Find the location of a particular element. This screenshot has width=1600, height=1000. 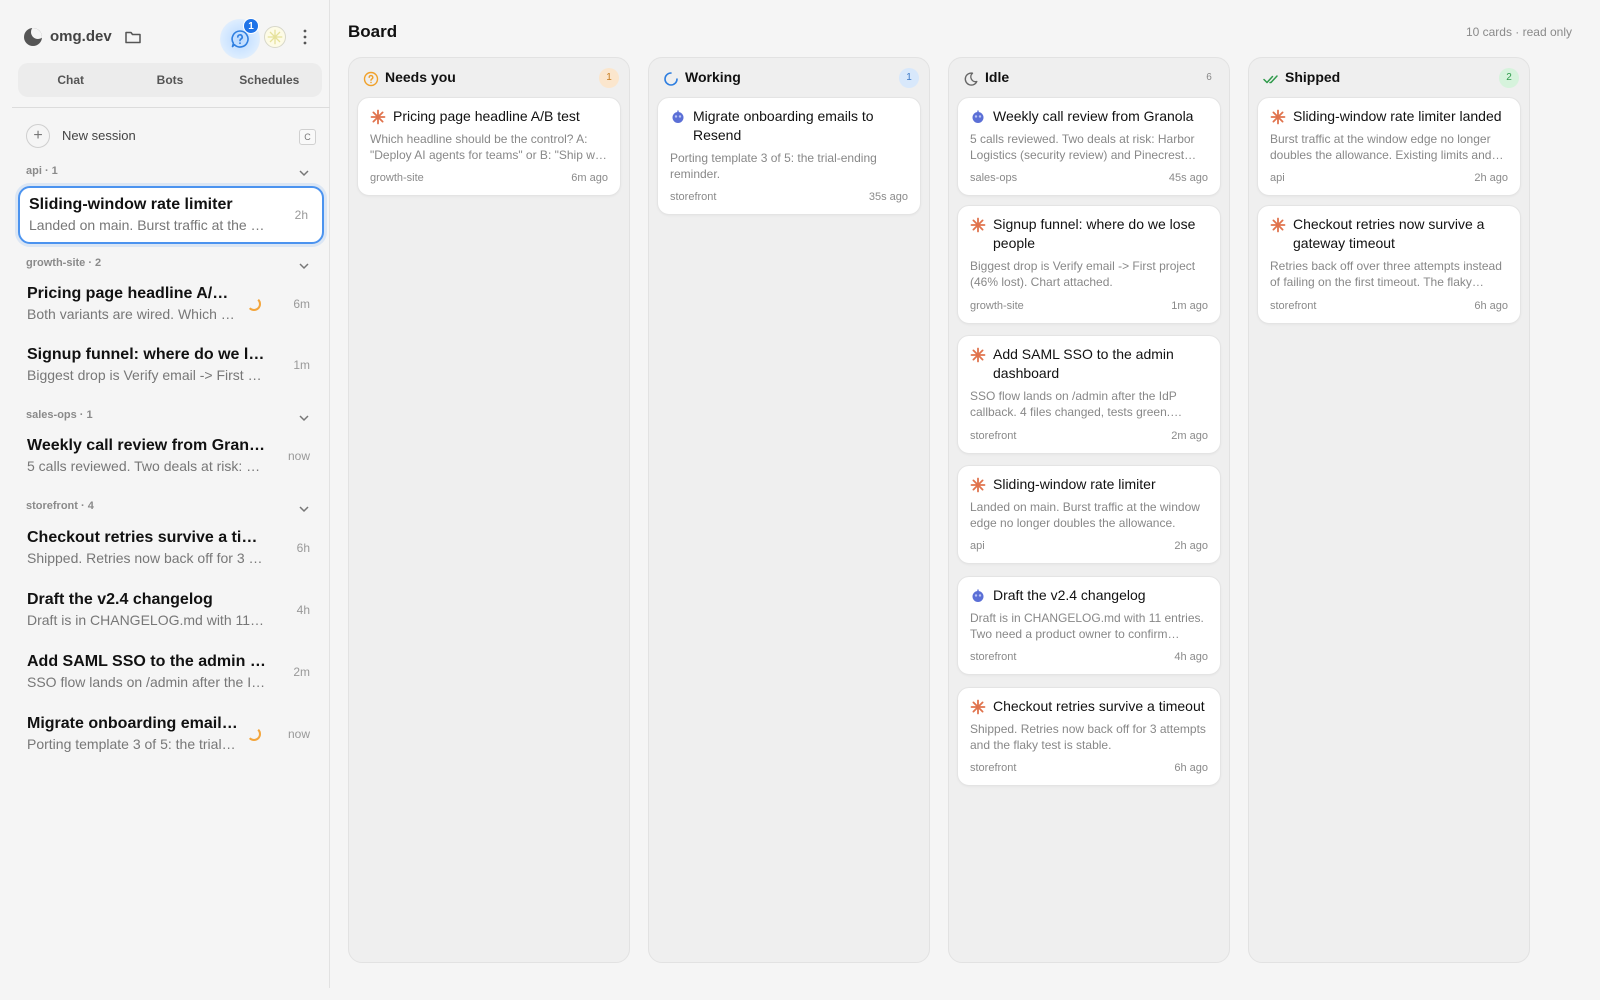

question-circle-icon is located at coordinates (371, 79).